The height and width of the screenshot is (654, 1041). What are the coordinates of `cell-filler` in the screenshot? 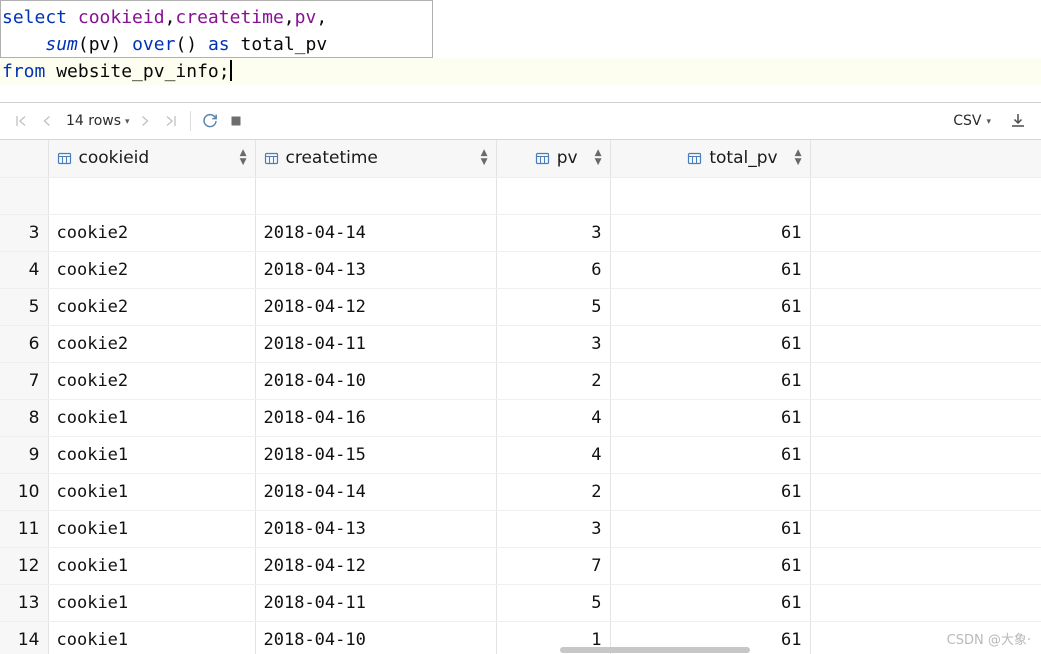 It's located at (925, 455).